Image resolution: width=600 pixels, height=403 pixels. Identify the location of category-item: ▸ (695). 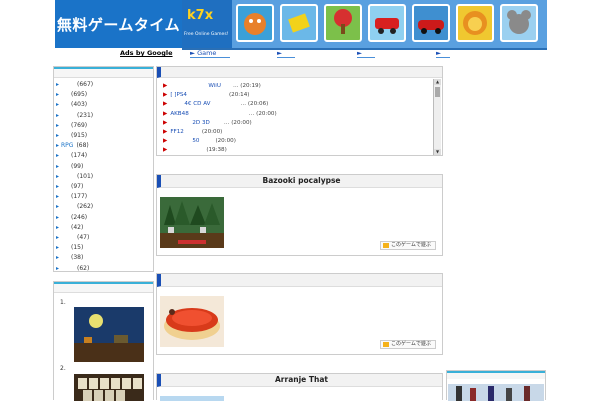
(71, 94).